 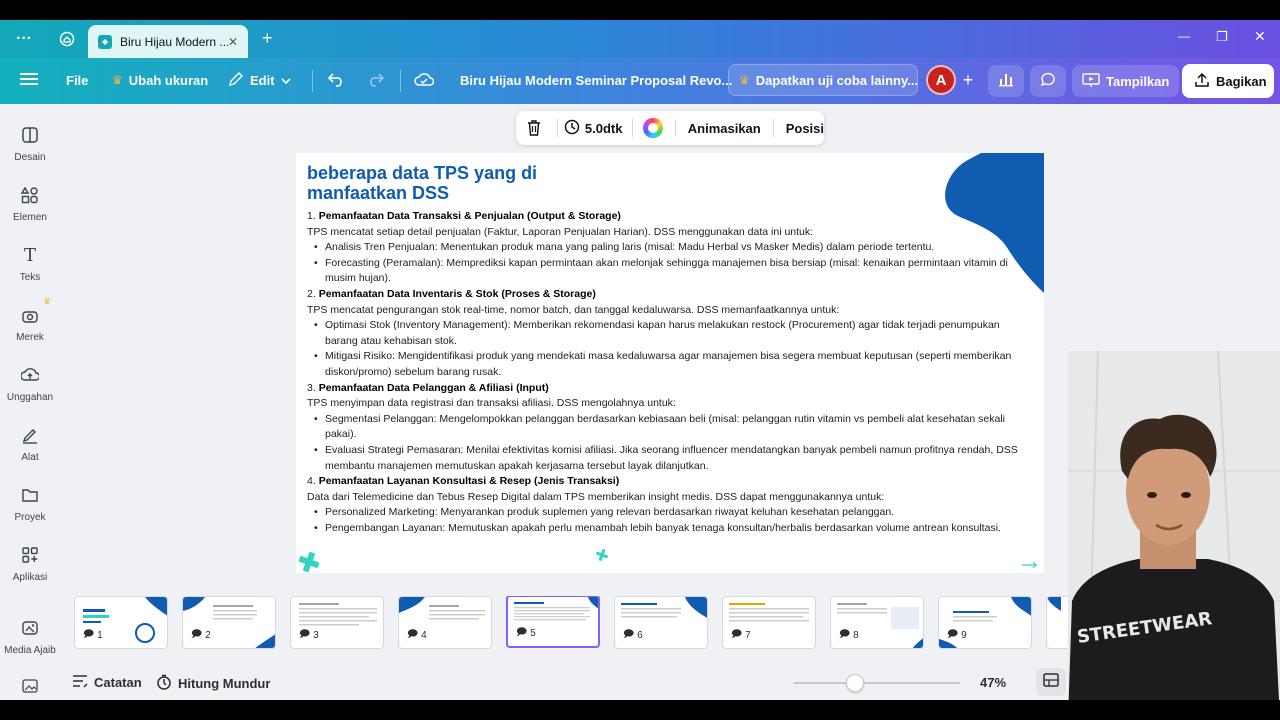 I want to click on upload-icon, so click(x=30, y=375).